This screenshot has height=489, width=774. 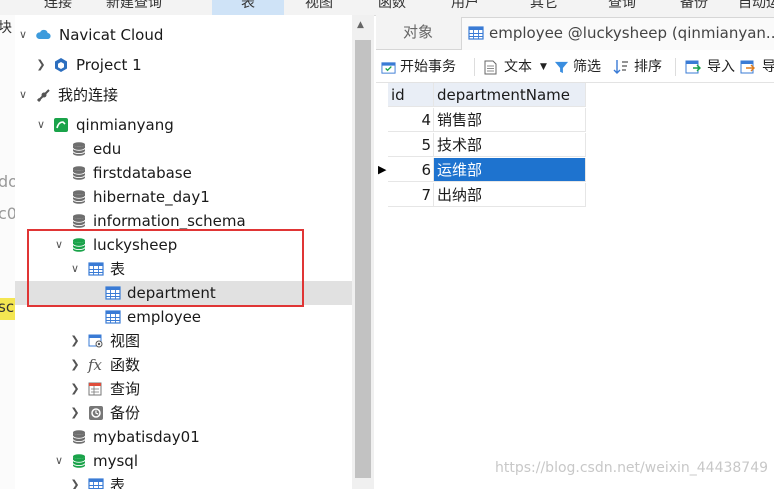 I want to click on tree-node-label: Navicat Cloud, so click(x=111, y=35).